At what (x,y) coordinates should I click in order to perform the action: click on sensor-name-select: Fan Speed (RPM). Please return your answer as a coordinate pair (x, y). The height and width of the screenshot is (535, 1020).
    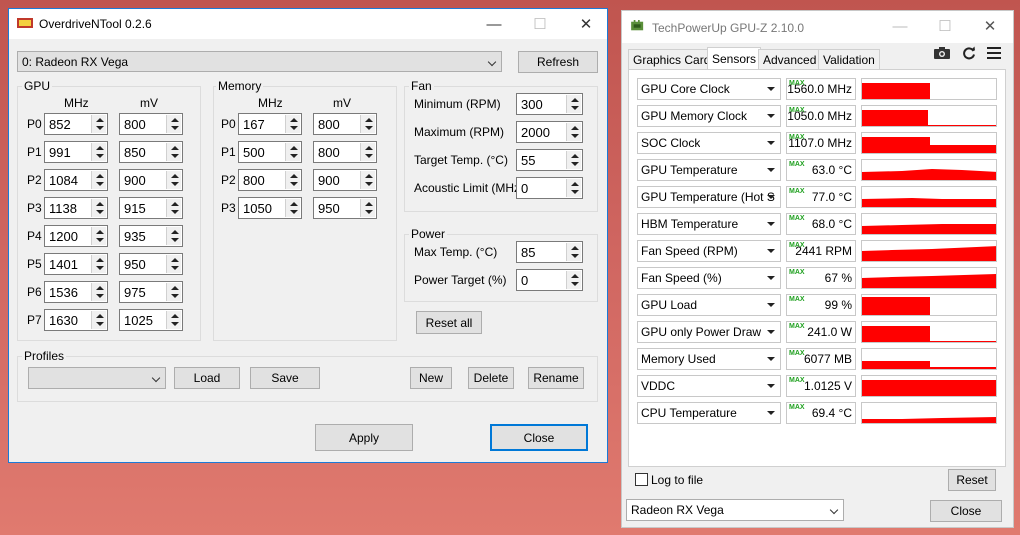
    Looking at the image, I should click on (709, 251).